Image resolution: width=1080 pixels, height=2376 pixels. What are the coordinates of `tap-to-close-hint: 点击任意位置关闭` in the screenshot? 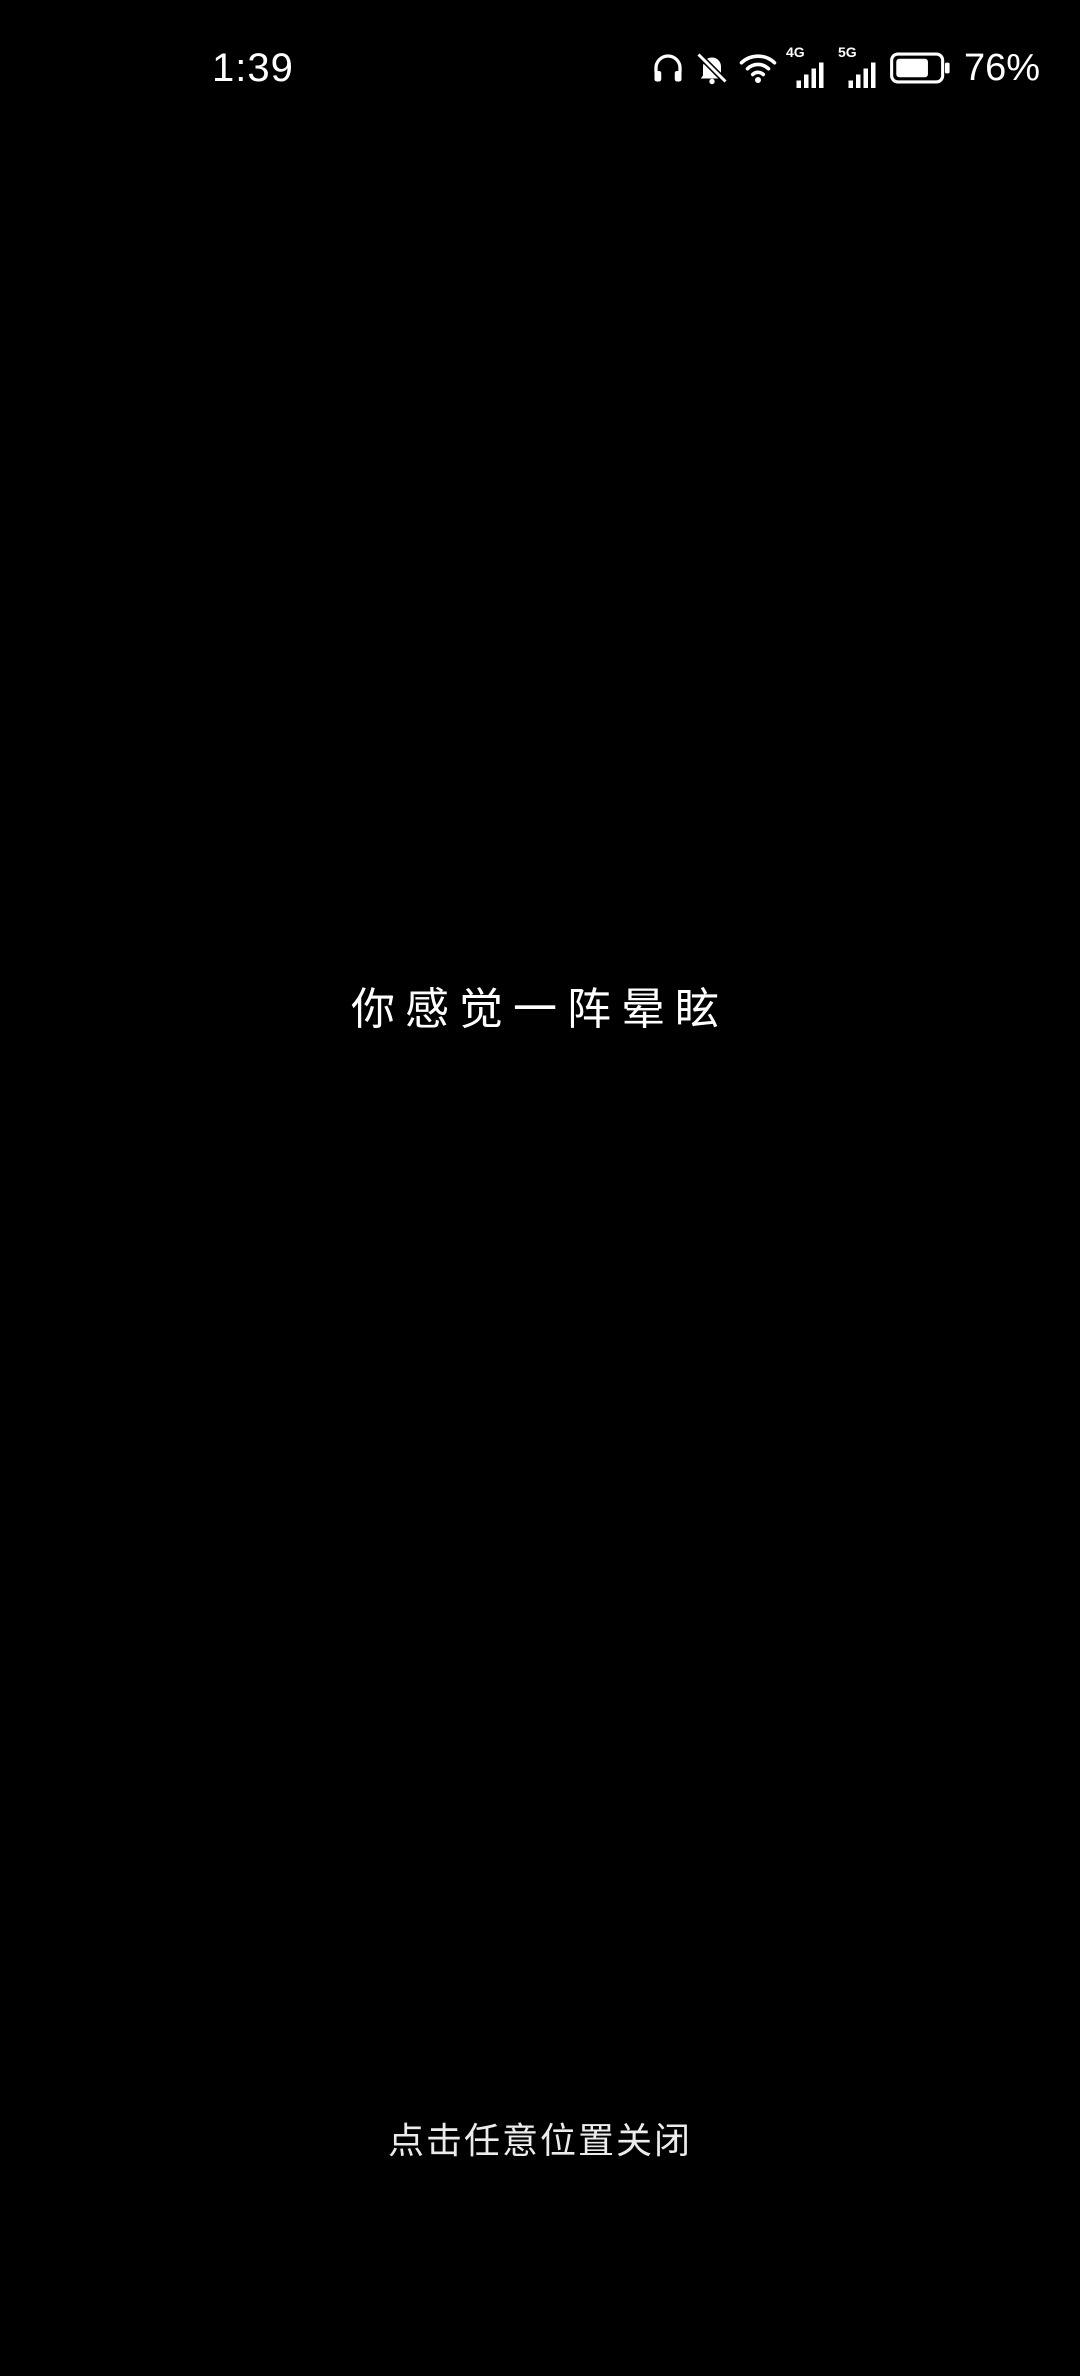 It's located at (540, 2142).